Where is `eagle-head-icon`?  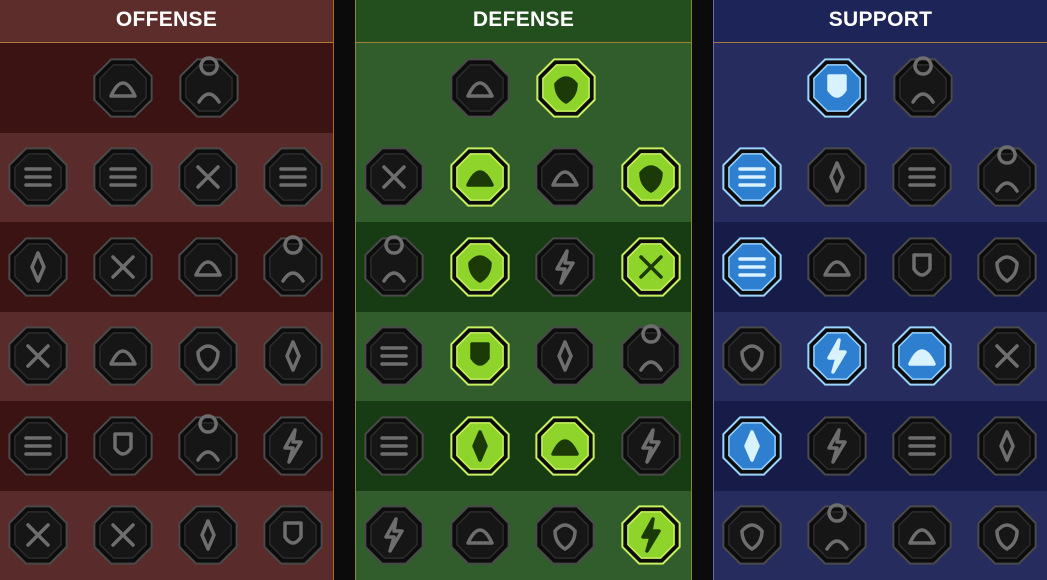
eagle-head-icon is located at coordinates (1007, 535).